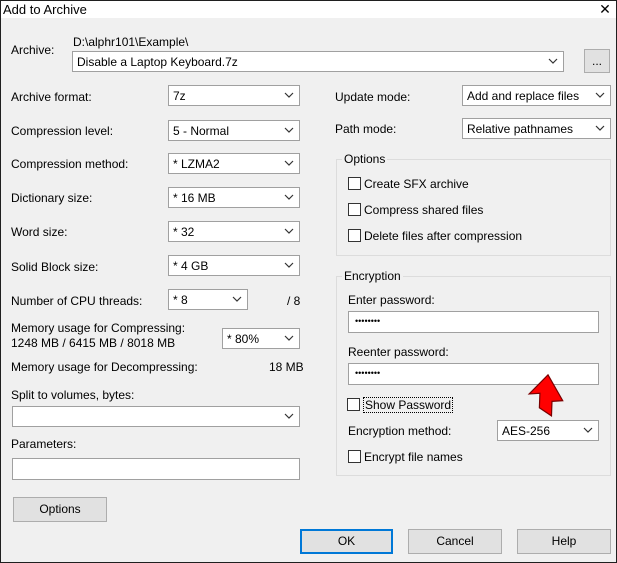 This screenshot has width=617, height=563. I want to click on solid-block-size-value: * 4 GB, so click(191, 266).